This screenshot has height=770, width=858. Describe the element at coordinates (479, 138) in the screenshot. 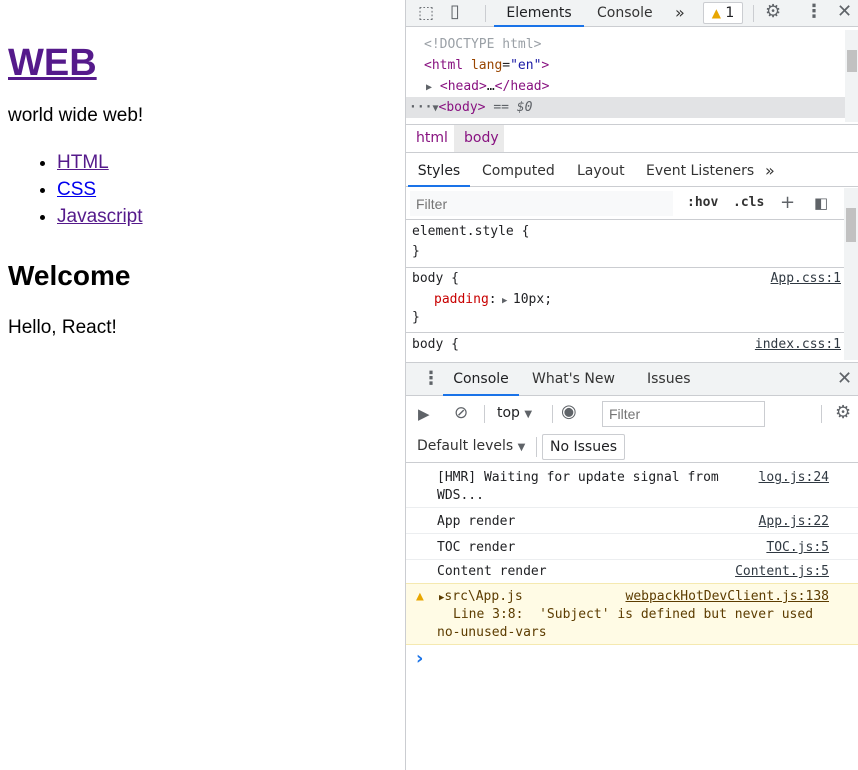

I see `breadcrumb-body: body` at that location.